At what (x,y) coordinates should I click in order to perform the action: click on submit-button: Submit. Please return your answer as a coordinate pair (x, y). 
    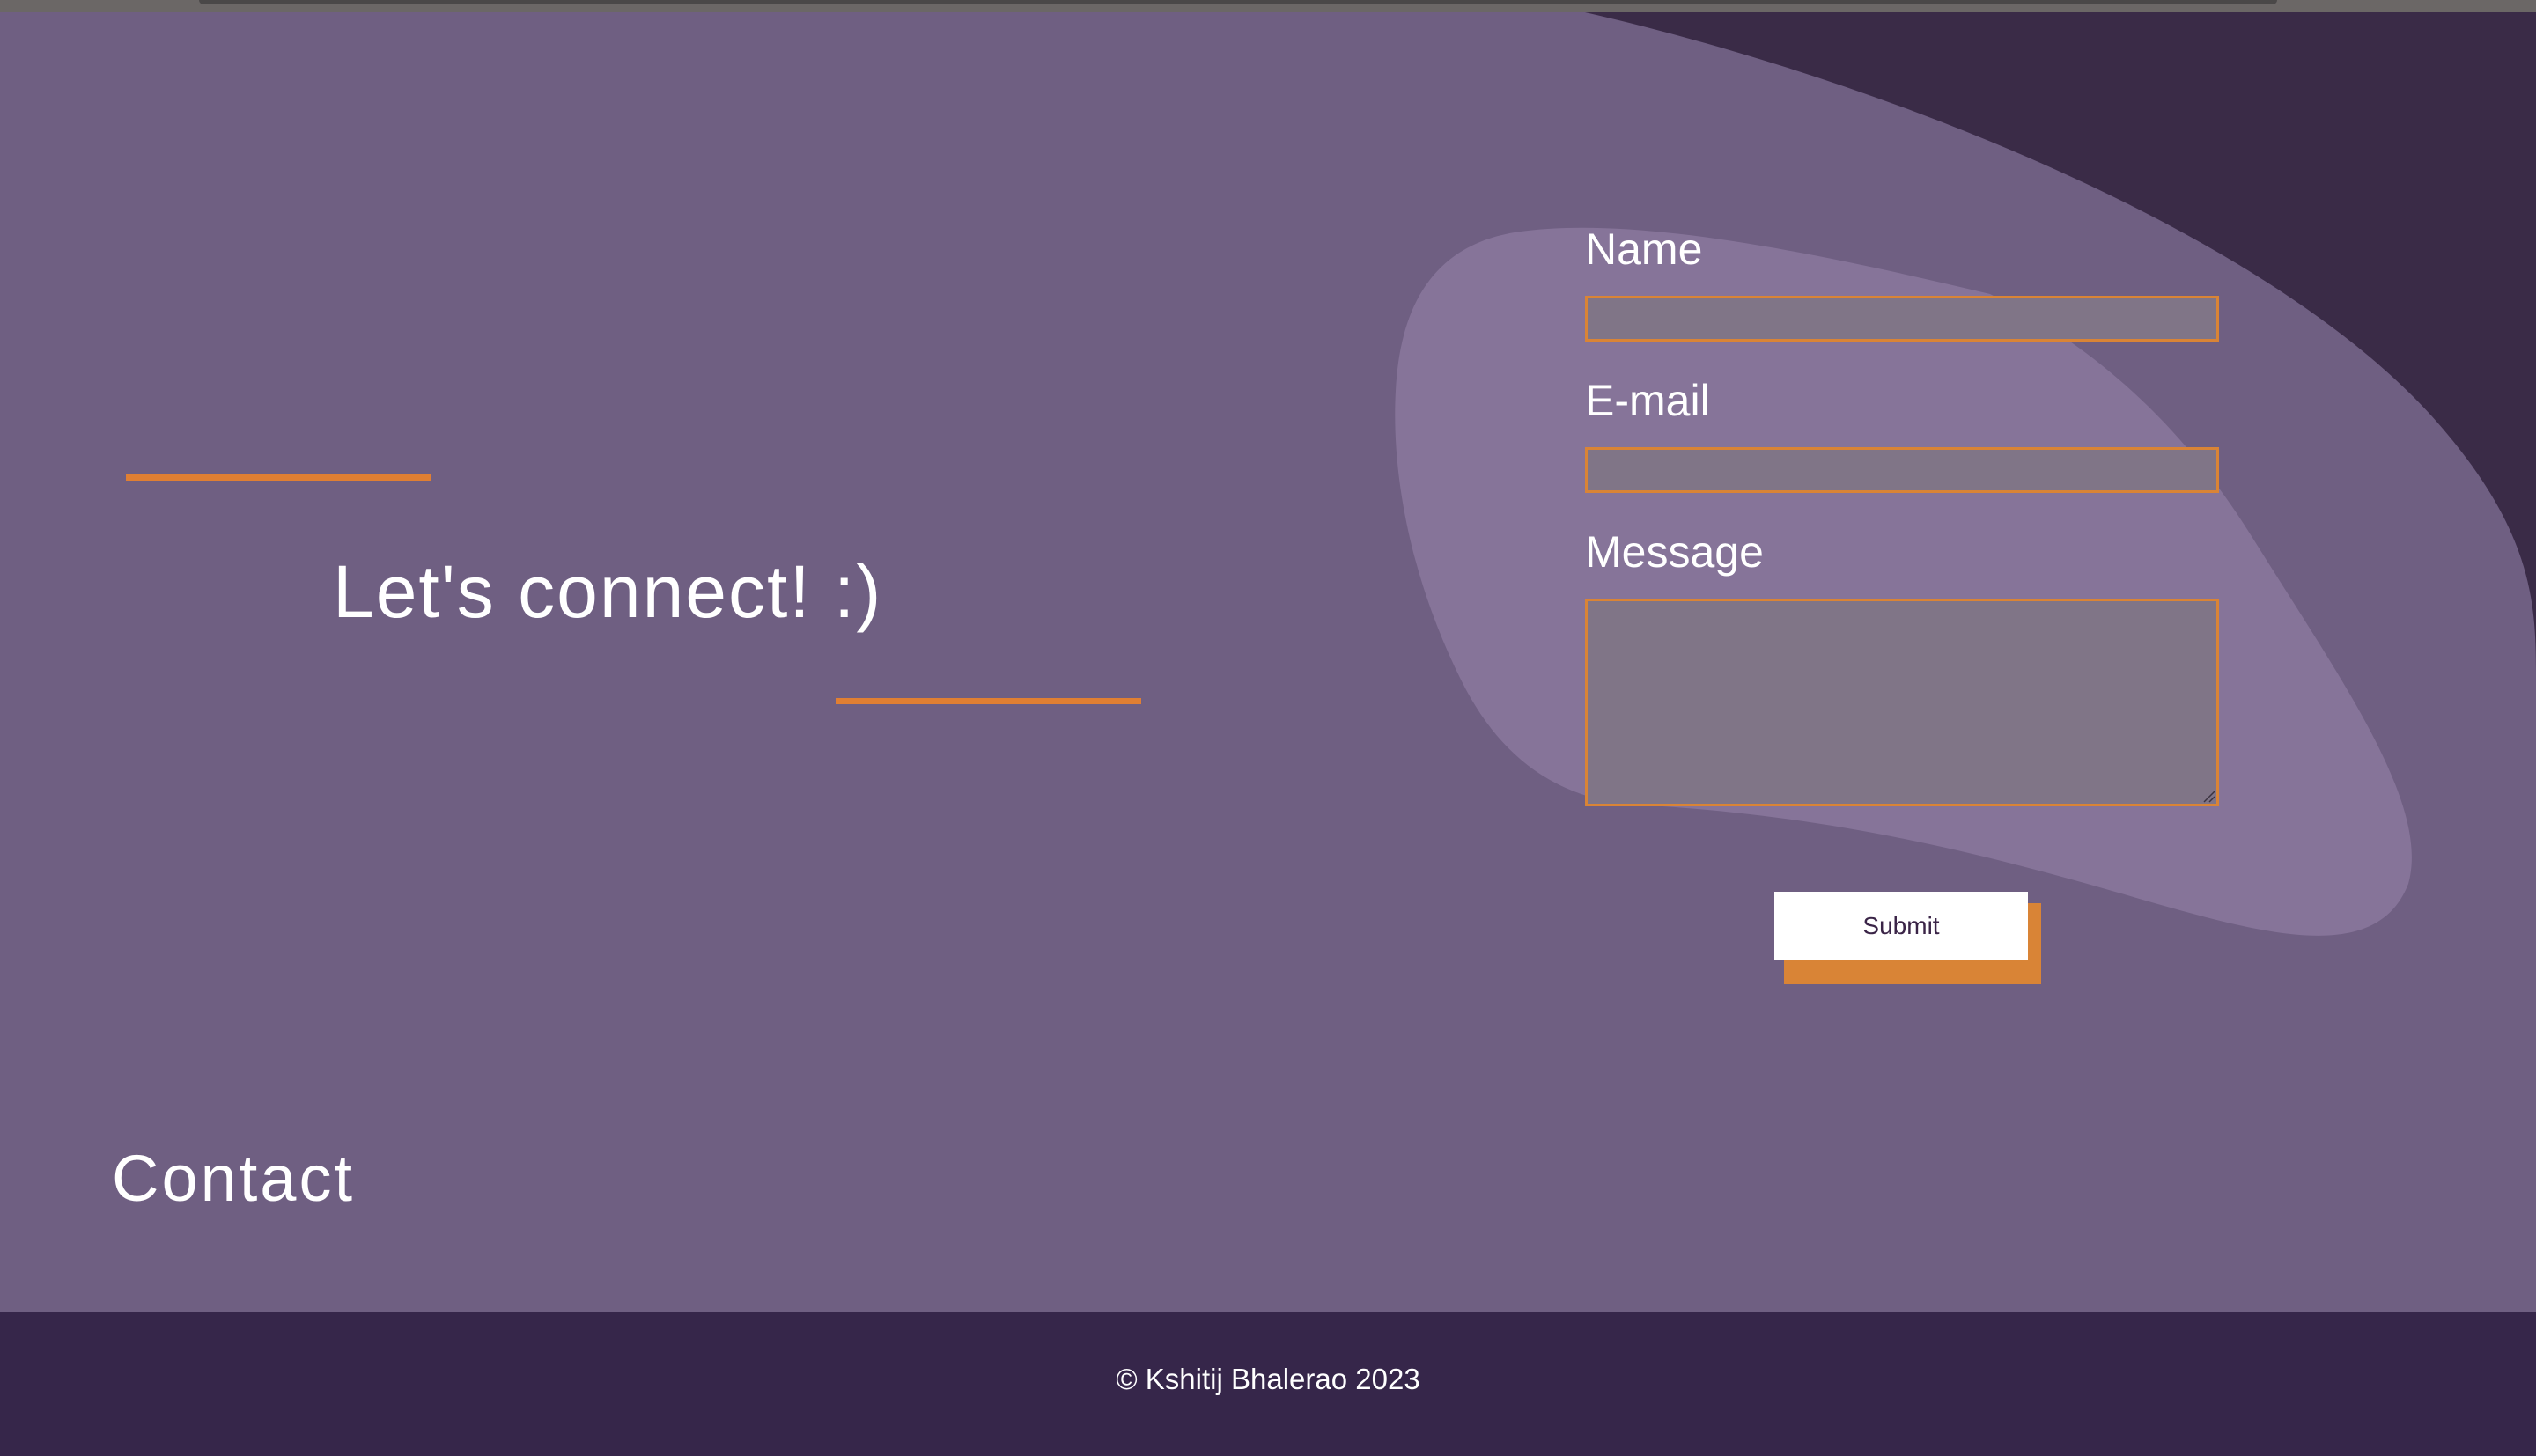
    Looking at the image, I should click on (1901, 926).